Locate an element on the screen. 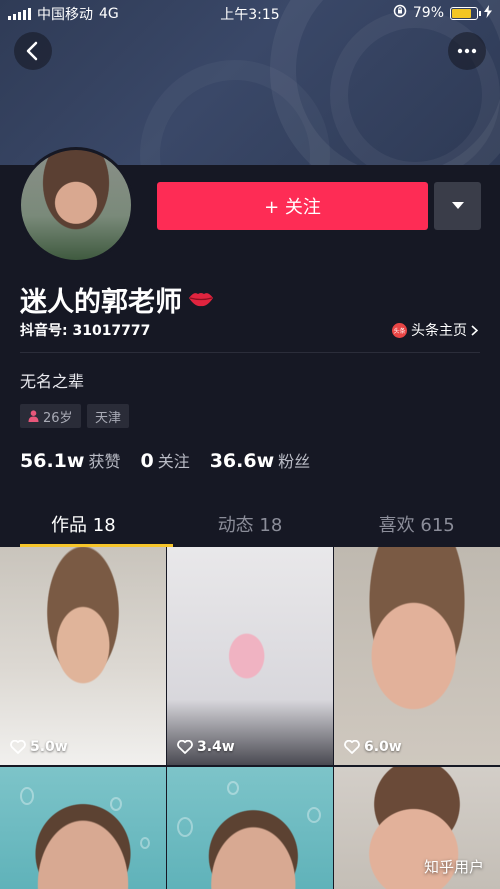 The width and height of the screenshot is (500, 889). age-tag: 26岁 is located at coordinates (50, 416).